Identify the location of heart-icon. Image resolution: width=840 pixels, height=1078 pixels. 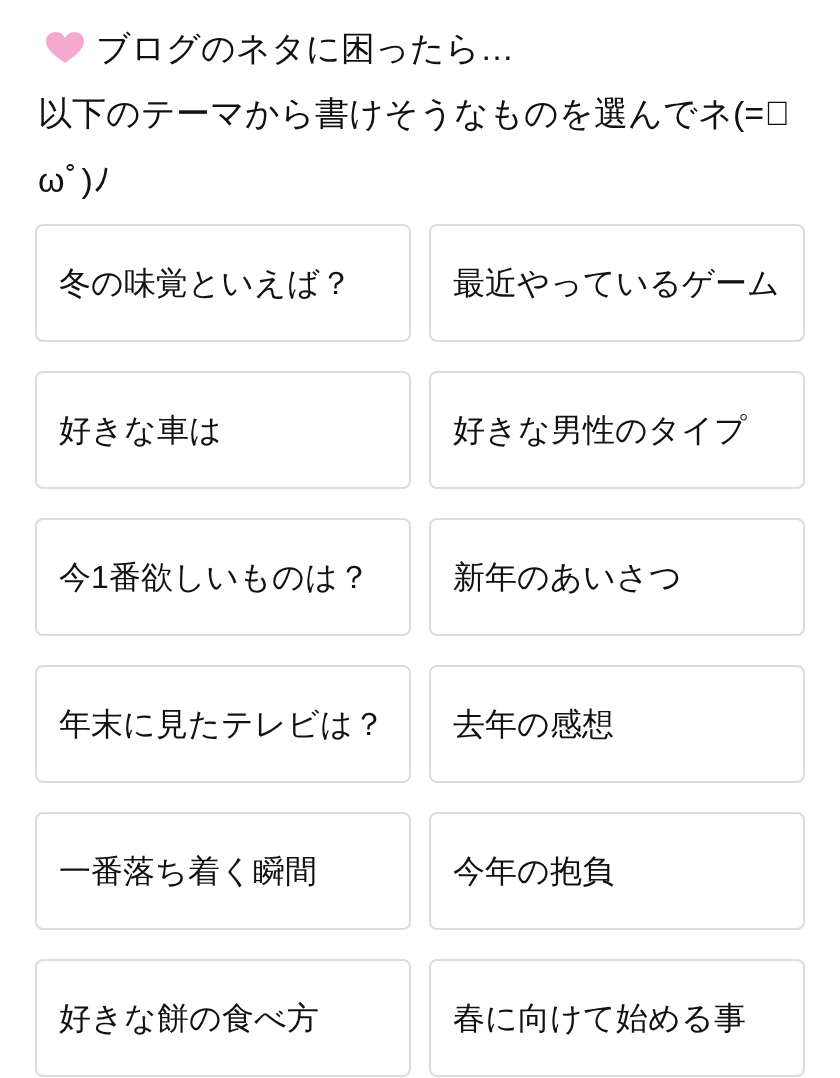
(65, 48).